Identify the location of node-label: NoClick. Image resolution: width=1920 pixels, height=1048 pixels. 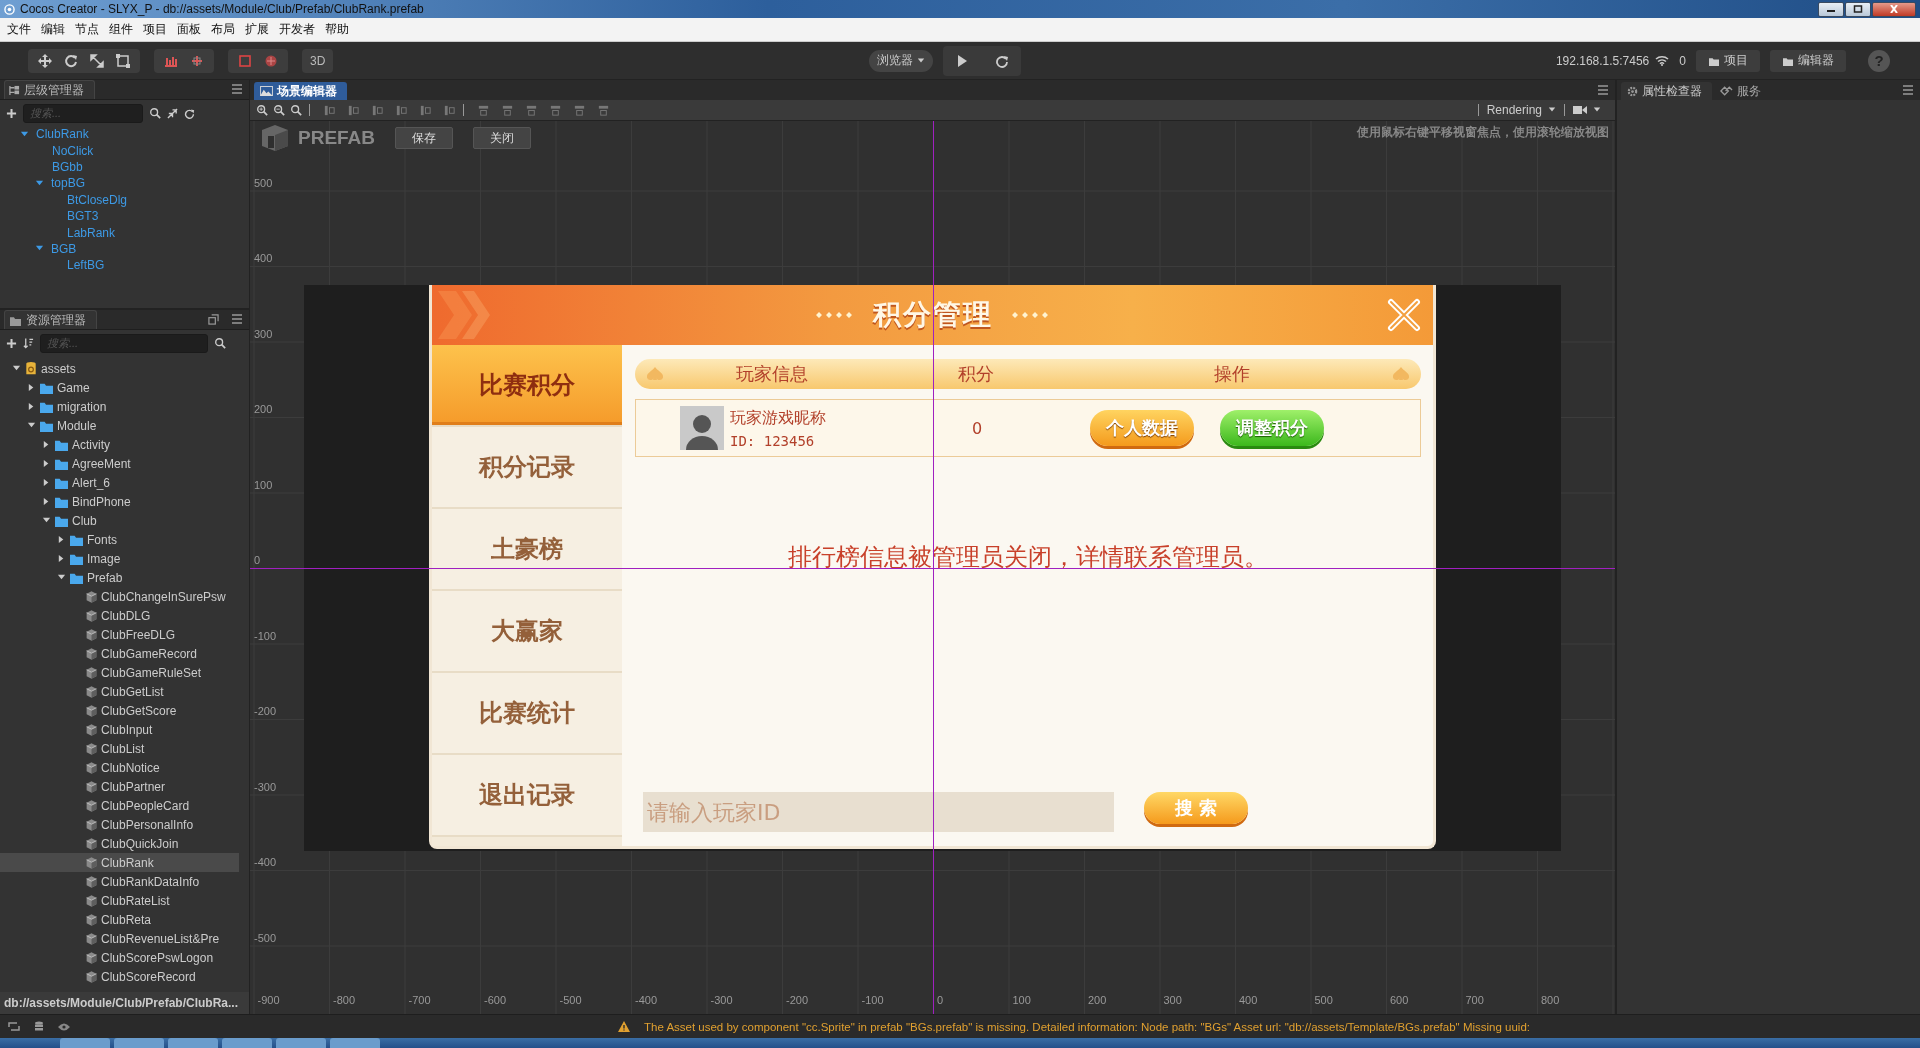
(73, 150).